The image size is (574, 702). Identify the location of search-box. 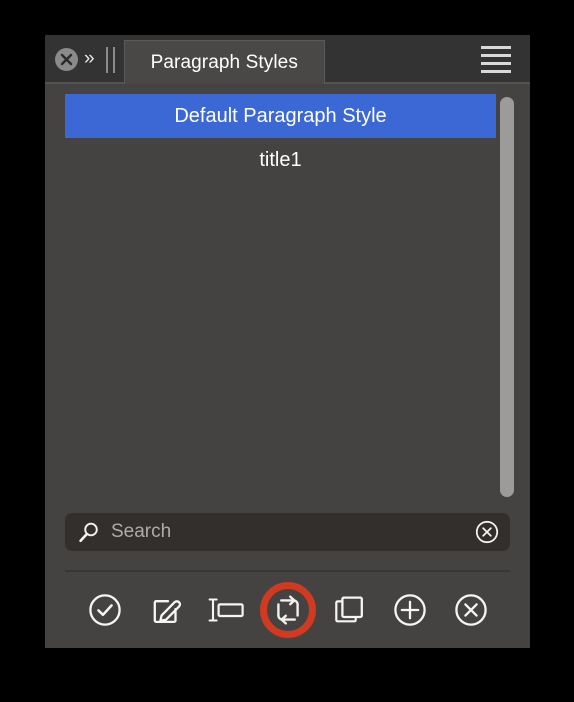
(287, 532).